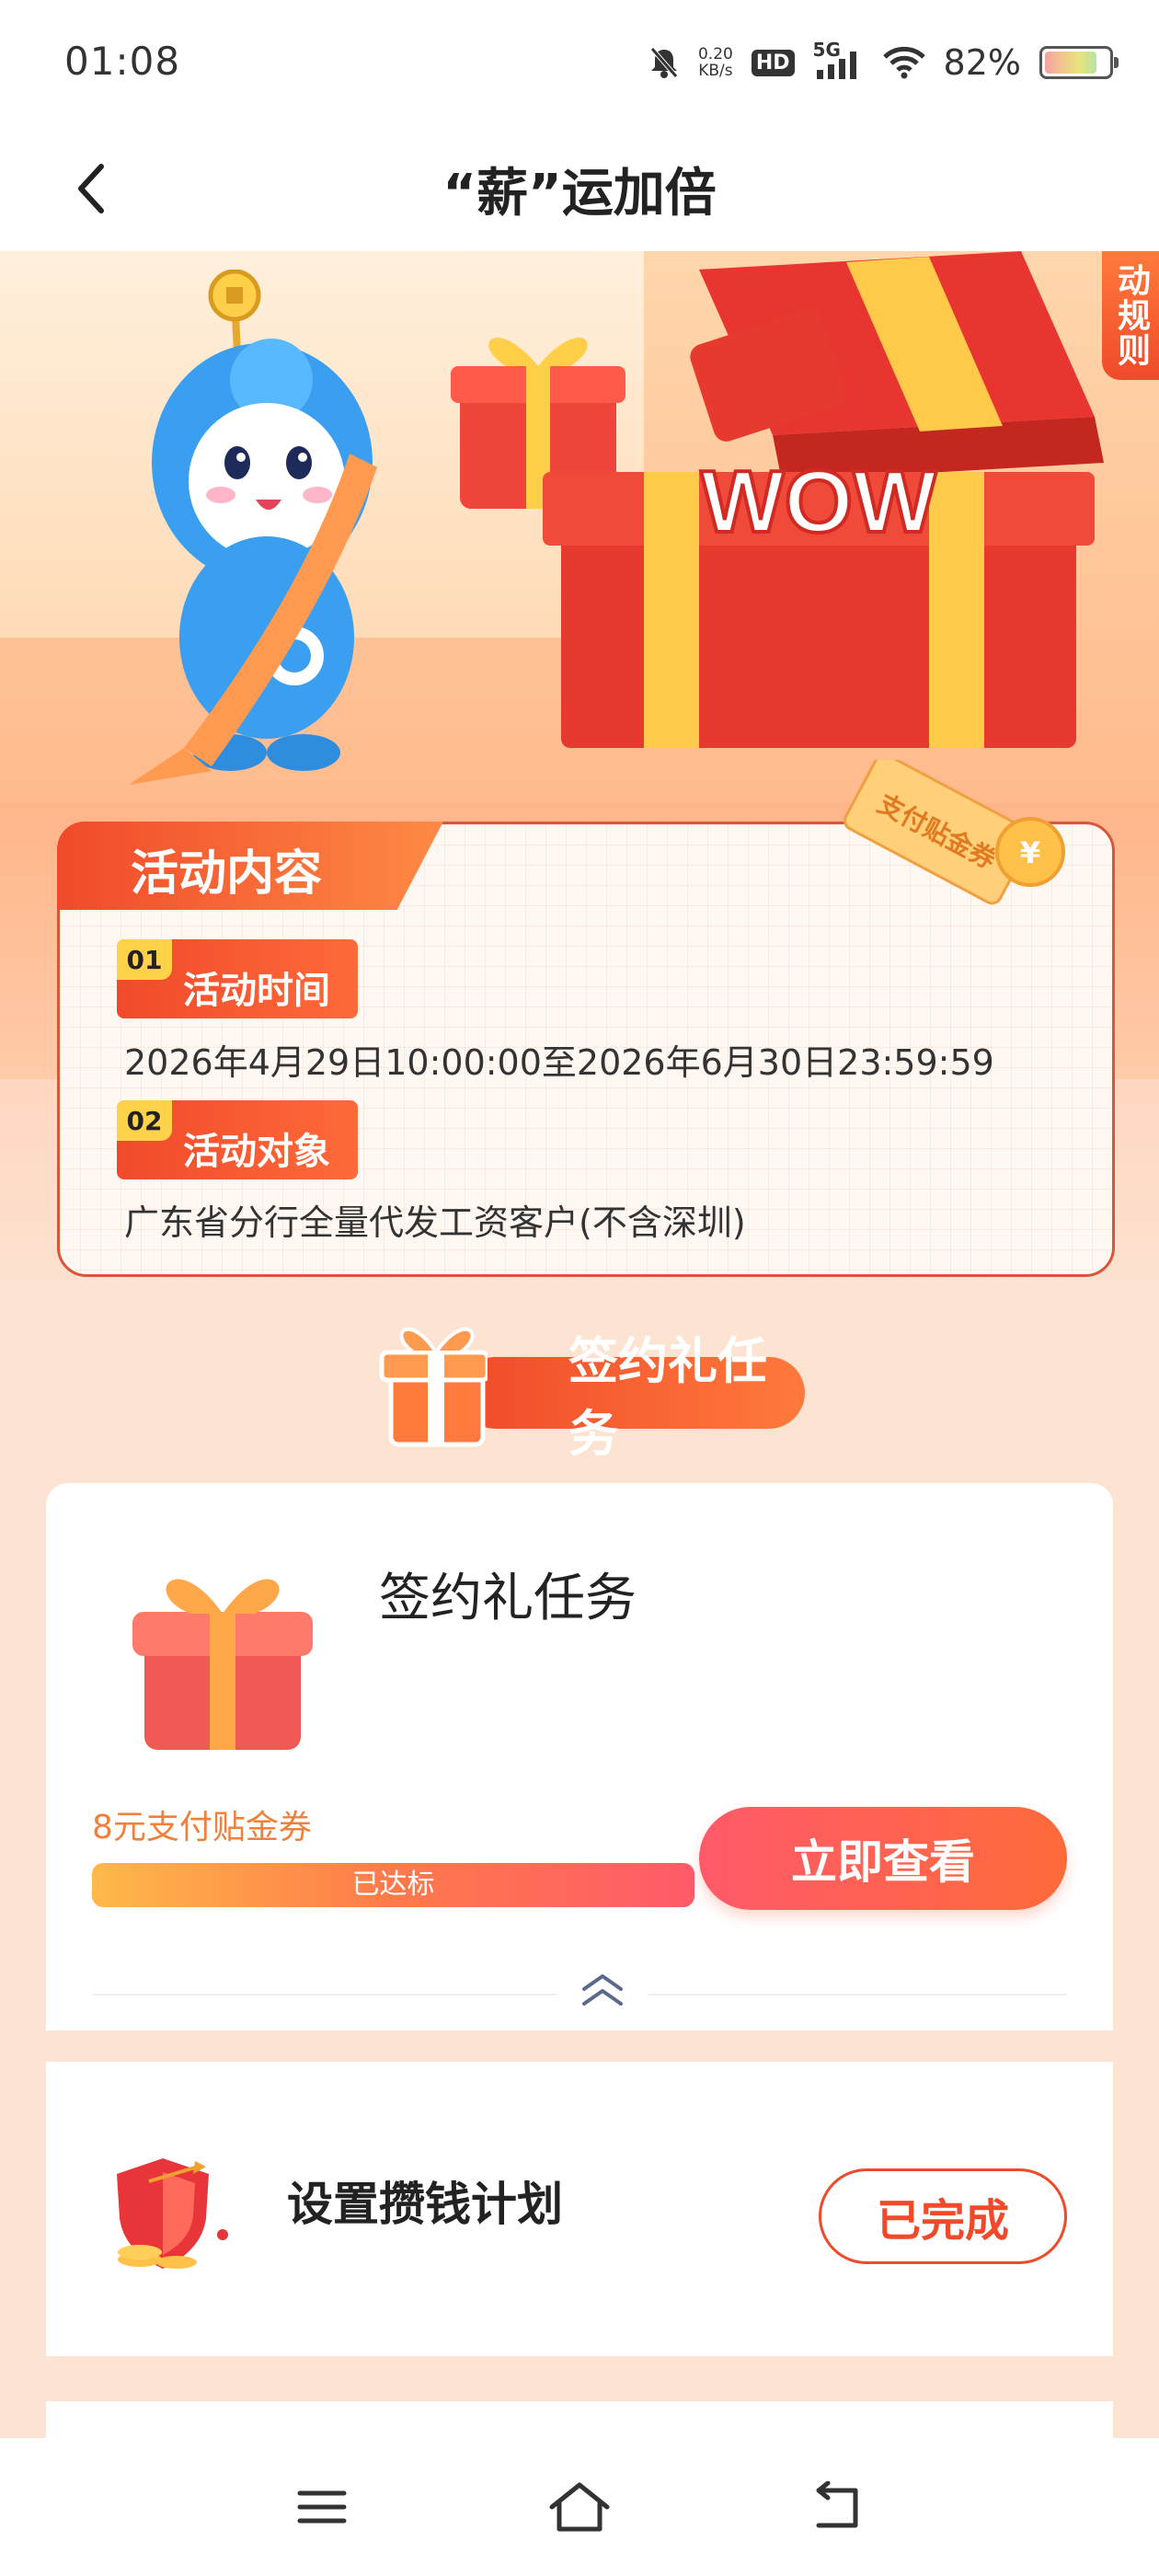 The height and width of the screenshot is (2576, 1159). I want to click on gift-box-illustration: WOW, so click(823, 499).